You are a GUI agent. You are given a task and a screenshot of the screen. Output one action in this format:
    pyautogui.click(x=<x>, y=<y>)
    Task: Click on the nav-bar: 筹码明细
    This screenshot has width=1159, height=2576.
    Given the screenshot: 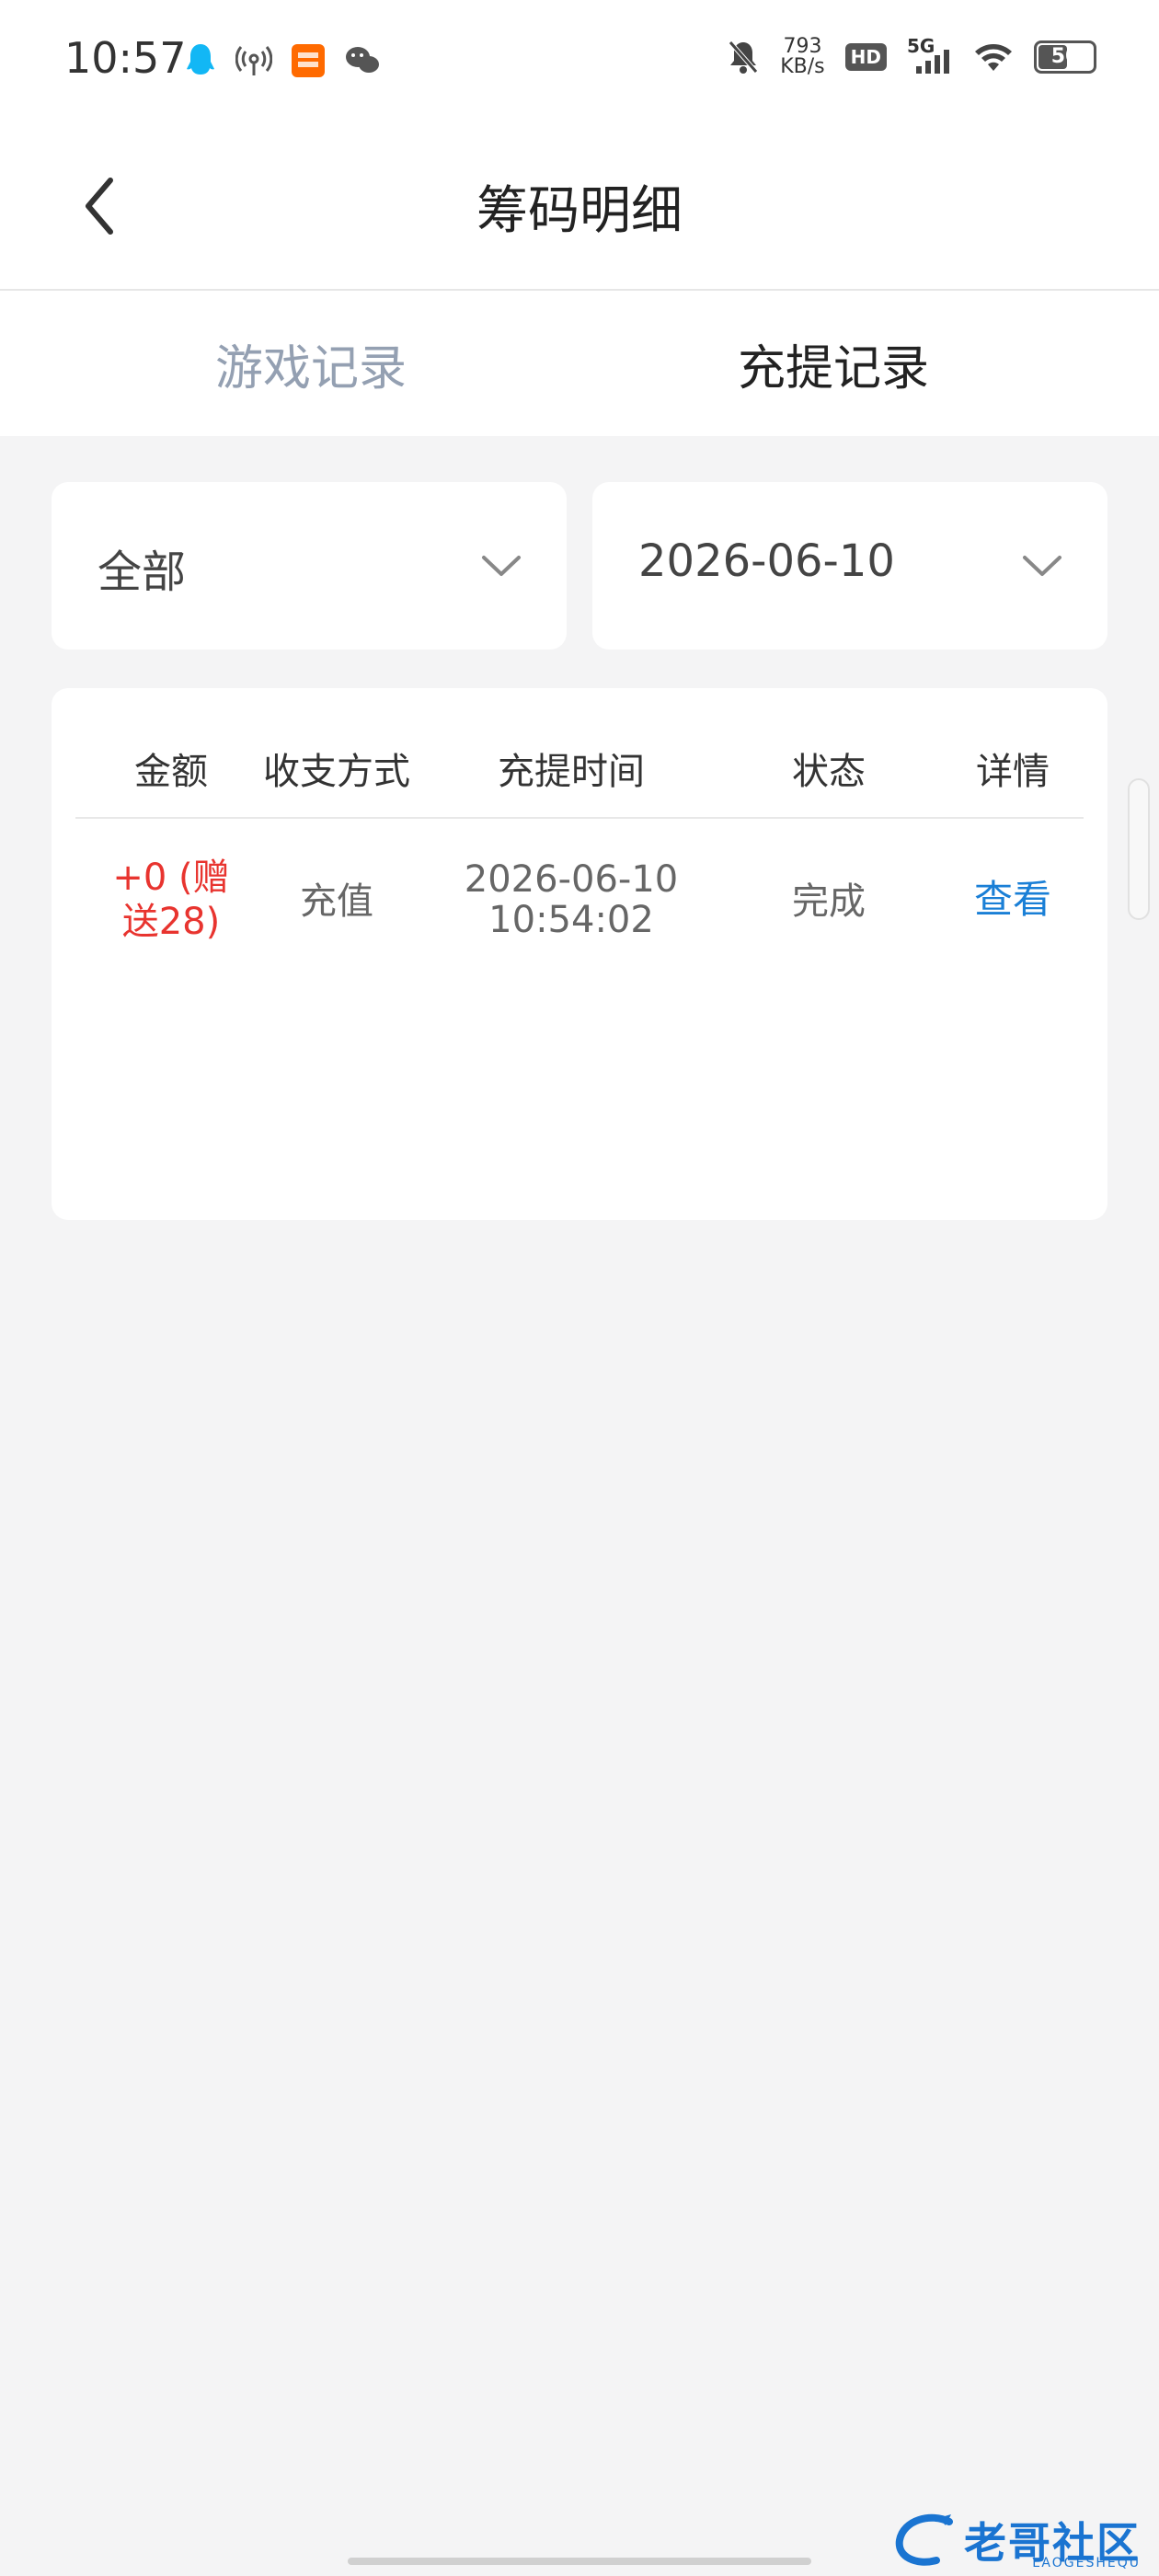 What is the action you would take?
    pyautogui.click(x=579, y=210)
    